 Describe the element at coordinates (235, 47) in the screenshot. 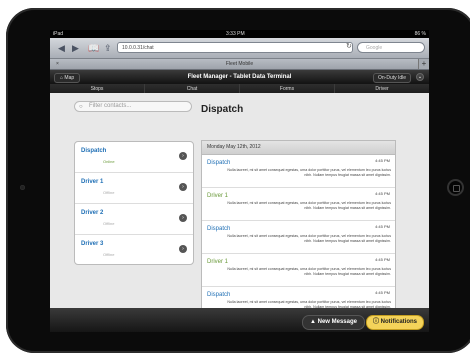

I see `address-bar: 10.0.0.31/chat` at that location.